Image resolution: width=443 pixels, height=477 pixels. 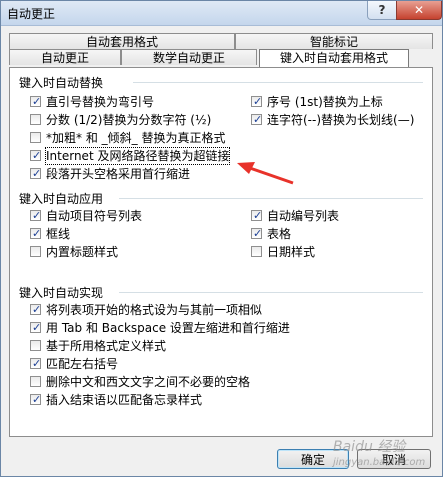 What do you see at coordinates (419, 10) in the screenshot?
I see `close-button: ✕` at bounding box center [419, 10].